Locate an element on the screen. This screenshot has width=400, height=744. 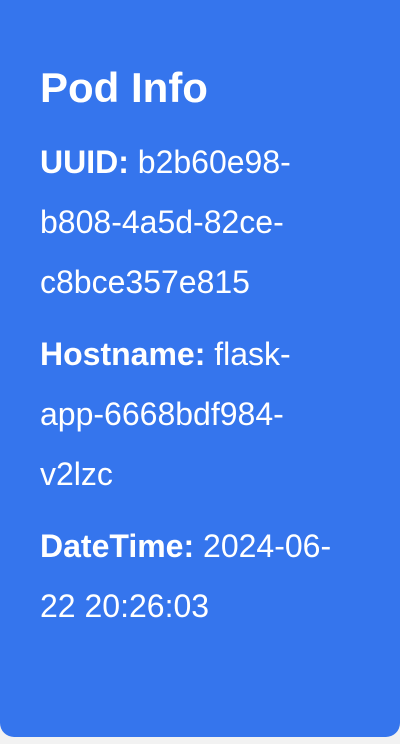
datetime-row: DateTime: 2024-06-22 20:26:03 is located at coordinates (190, 576).